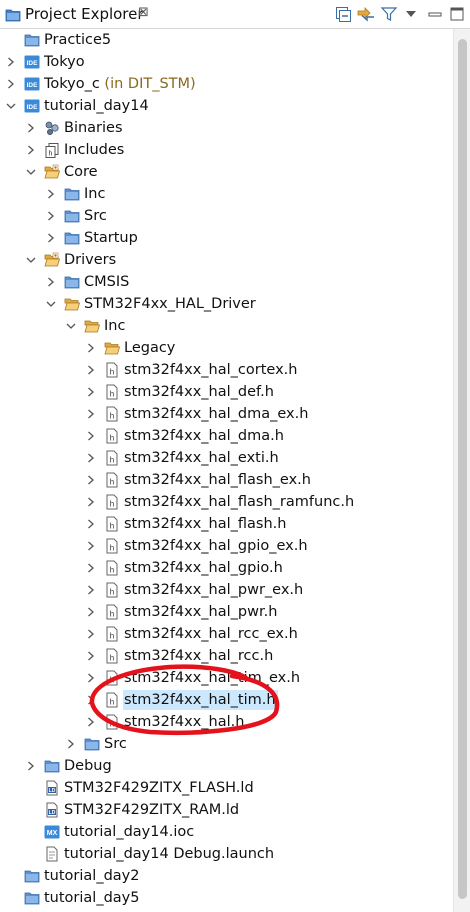 The width and height of the screenshot is (470, 912). What do you see at coordinates (226, 766) in the screenshot?
I see `tree-item-debug: Debug` at bounding box center [226, 766].